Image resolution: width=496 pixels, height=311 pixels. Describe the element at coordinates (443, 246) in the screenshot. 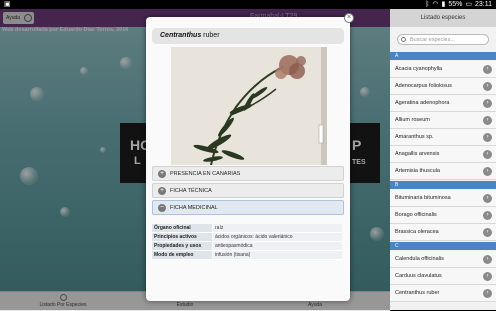

I see `section-header-c: C` at that location.